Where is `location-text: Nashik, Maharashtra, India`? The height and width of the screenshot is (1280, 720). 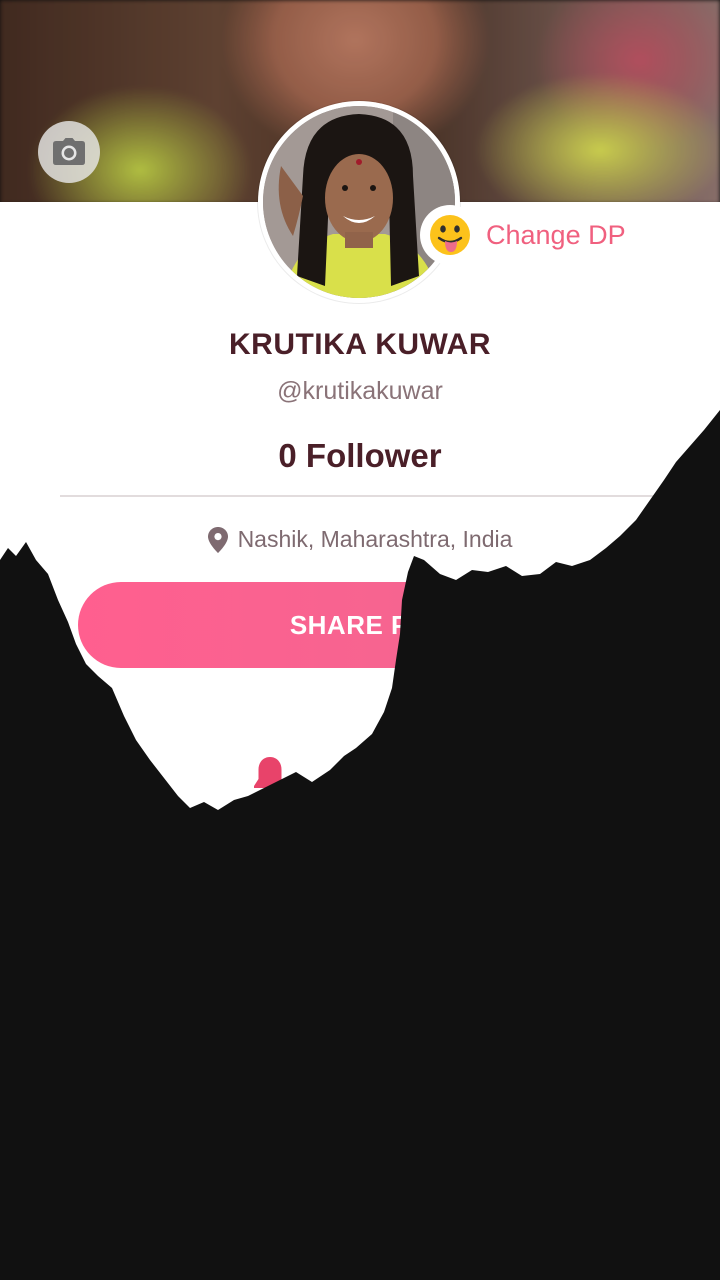
location-text: Nashik, Maharashtra, India is located at coordinates (375, 539).